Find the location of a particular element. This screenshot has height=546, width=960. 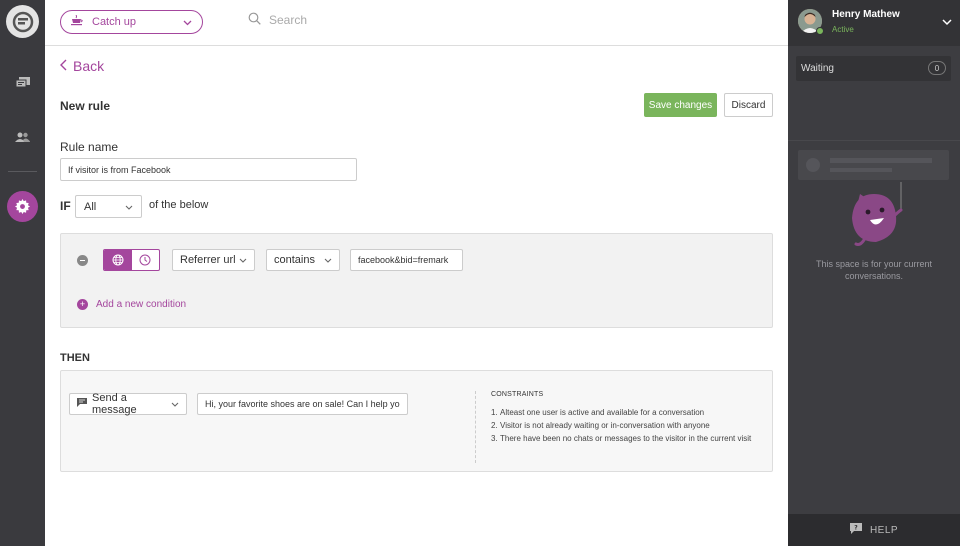

match-suffix-label: of the below is located at coordinates (179, 205).